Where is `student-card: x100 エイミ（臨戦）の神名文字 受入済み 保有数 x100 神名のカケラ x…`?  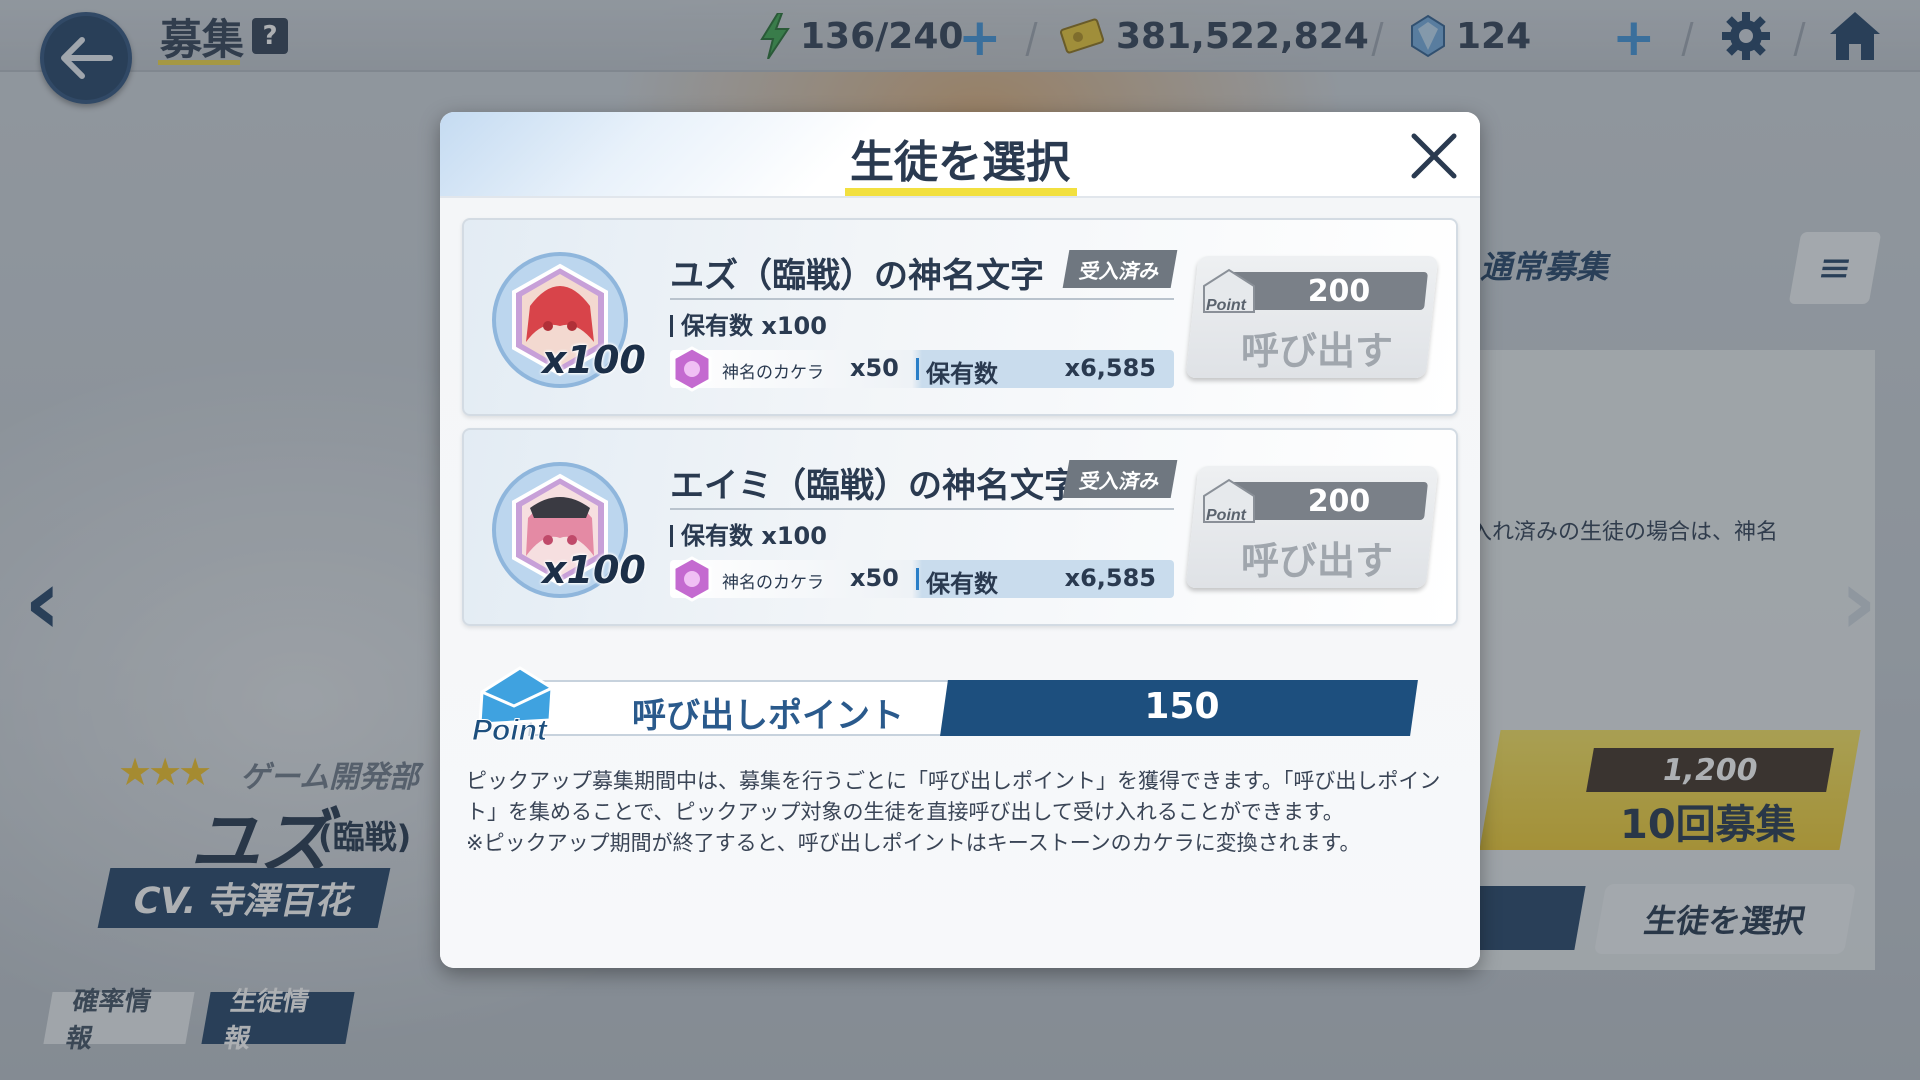 student-card: x100 エイミ（臨戦）の神名文字 受入済み 保有数 x100 神名のカケラ x… is located at coordinates (960, 527).